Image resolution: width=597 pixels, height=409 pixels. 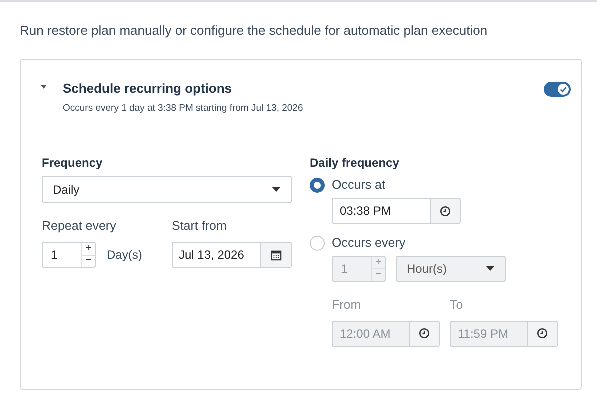 What do you see at coordinates (254, 31) in the screenshot?
I see `description-text: Run restore plan manually or configure the schedule for automatic plan execution` at bounding box center [254, 31].